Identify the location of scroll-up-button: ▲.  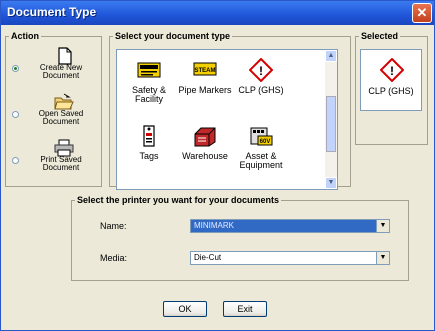
(331, 56).